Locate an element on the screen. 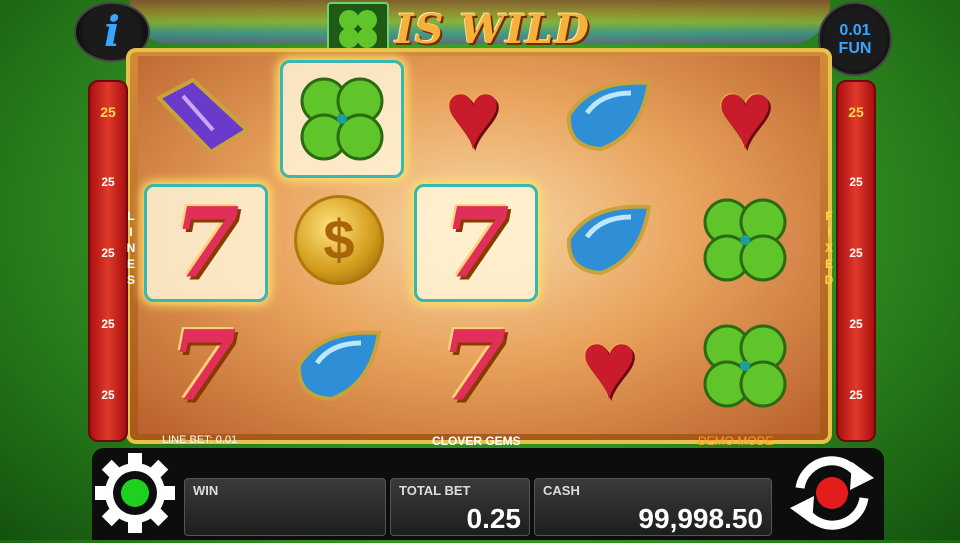  demo-mode-label: DEMO MODE is located at coordinates (736, 441).